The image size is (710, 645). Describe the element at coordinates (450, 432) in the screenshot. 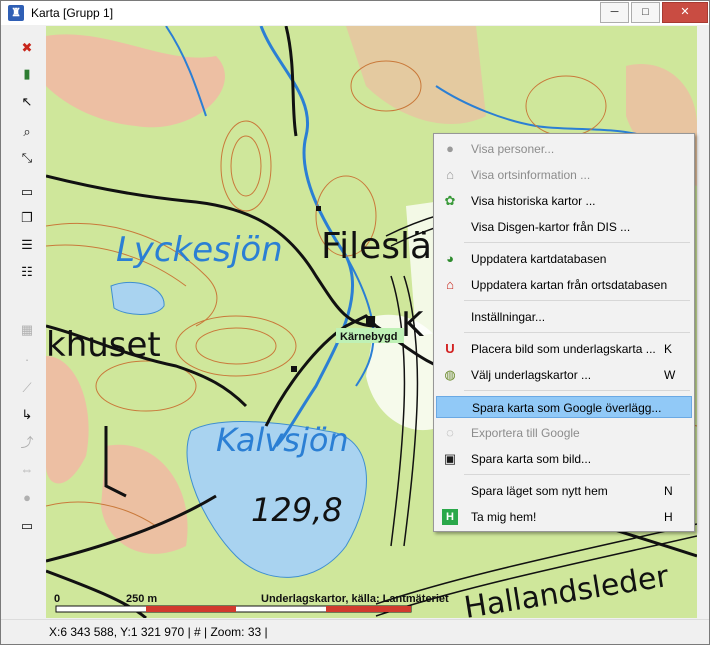

I see `globe-icon: ◌` at that location.